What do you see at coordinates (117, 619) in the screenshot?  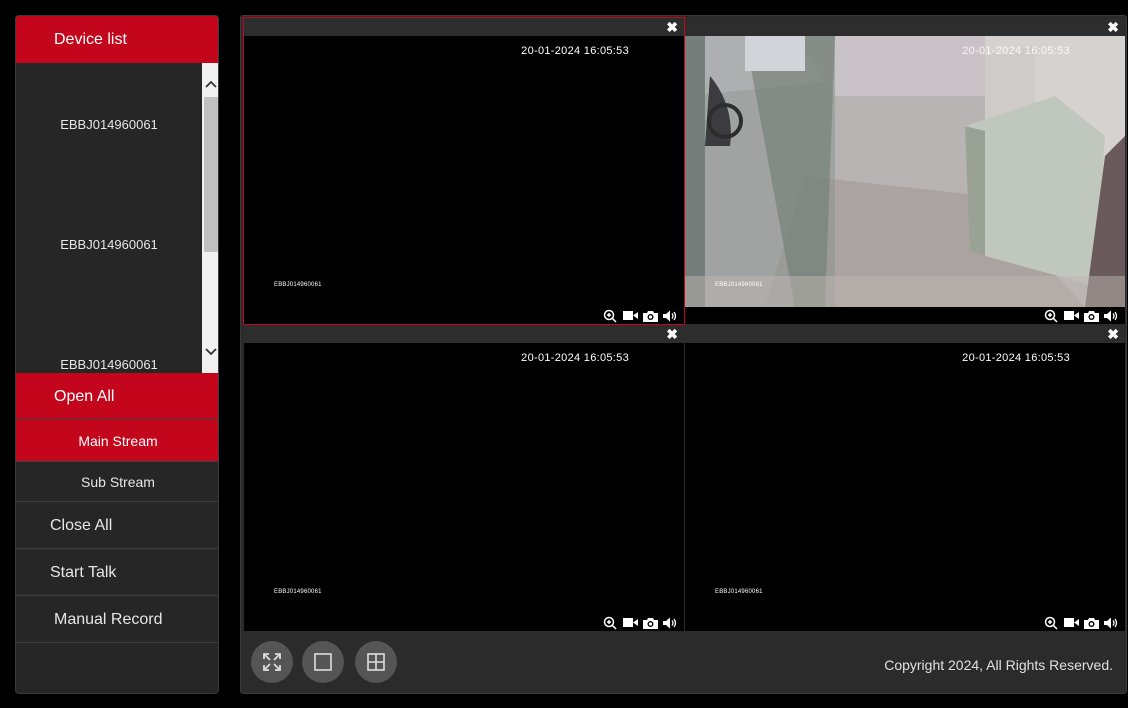 I see `manual-record-button: Manual Record` at bounding box center [117, 619].